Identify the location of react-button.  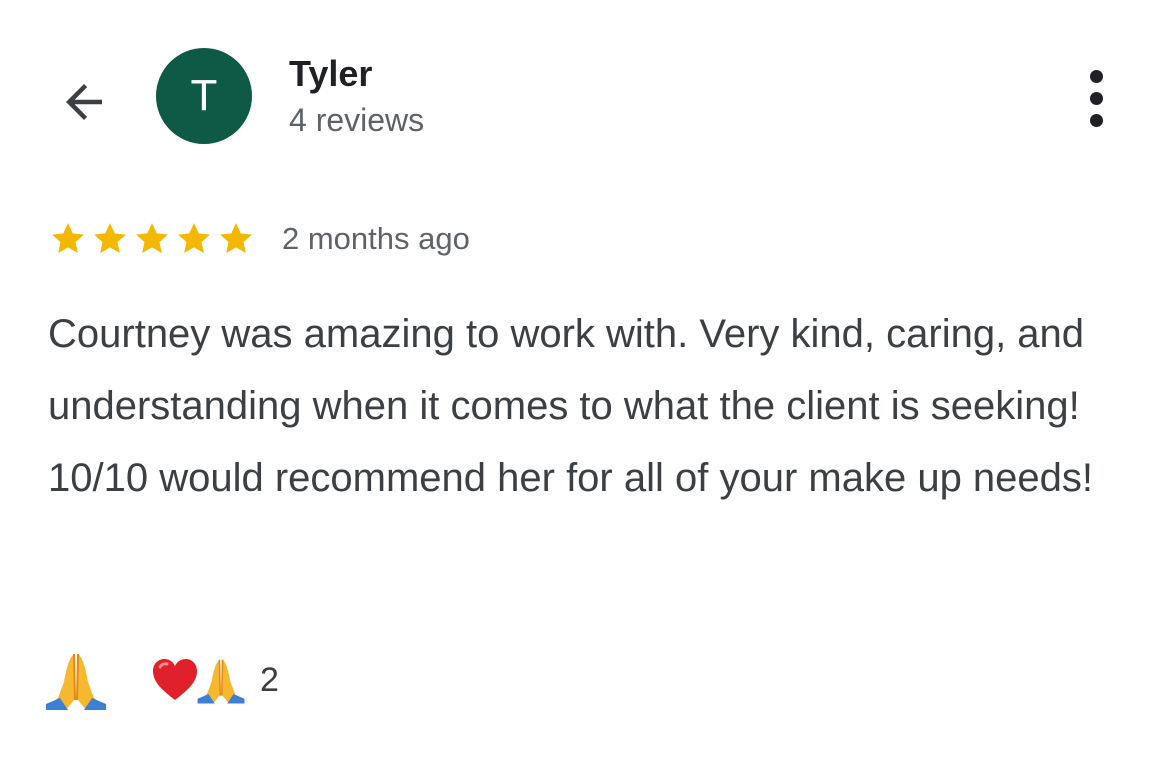
(77, 680).